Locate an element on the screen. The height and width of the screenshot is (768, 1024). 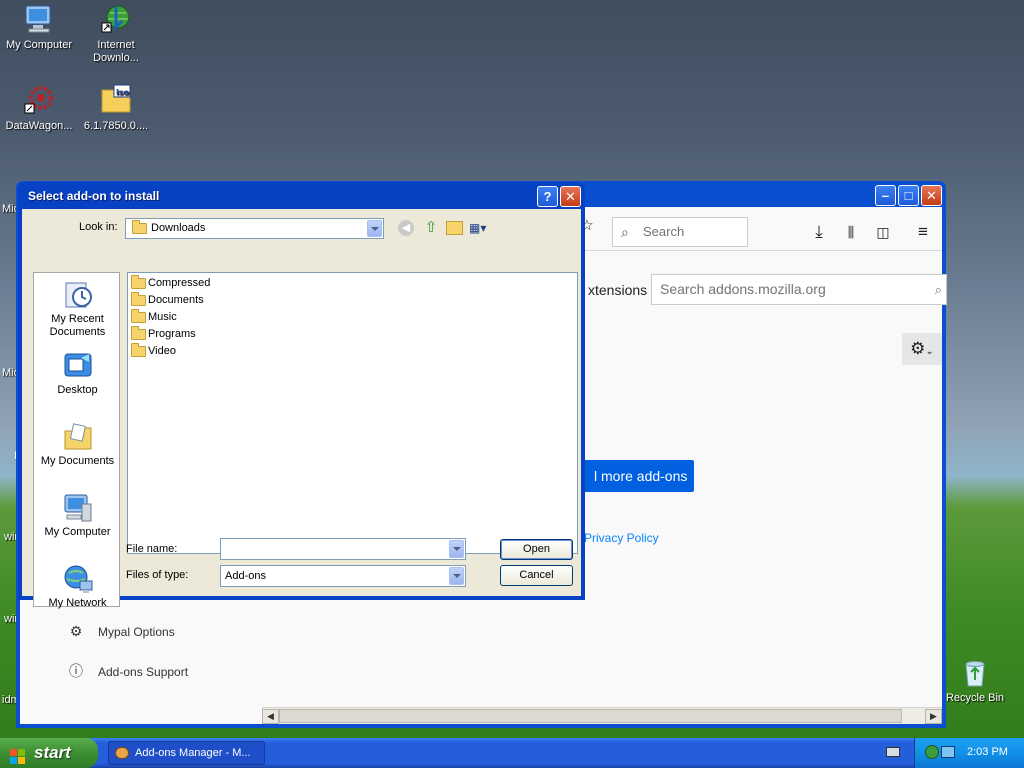
list-item-folder: Programs is located at coordinates (163, 334).